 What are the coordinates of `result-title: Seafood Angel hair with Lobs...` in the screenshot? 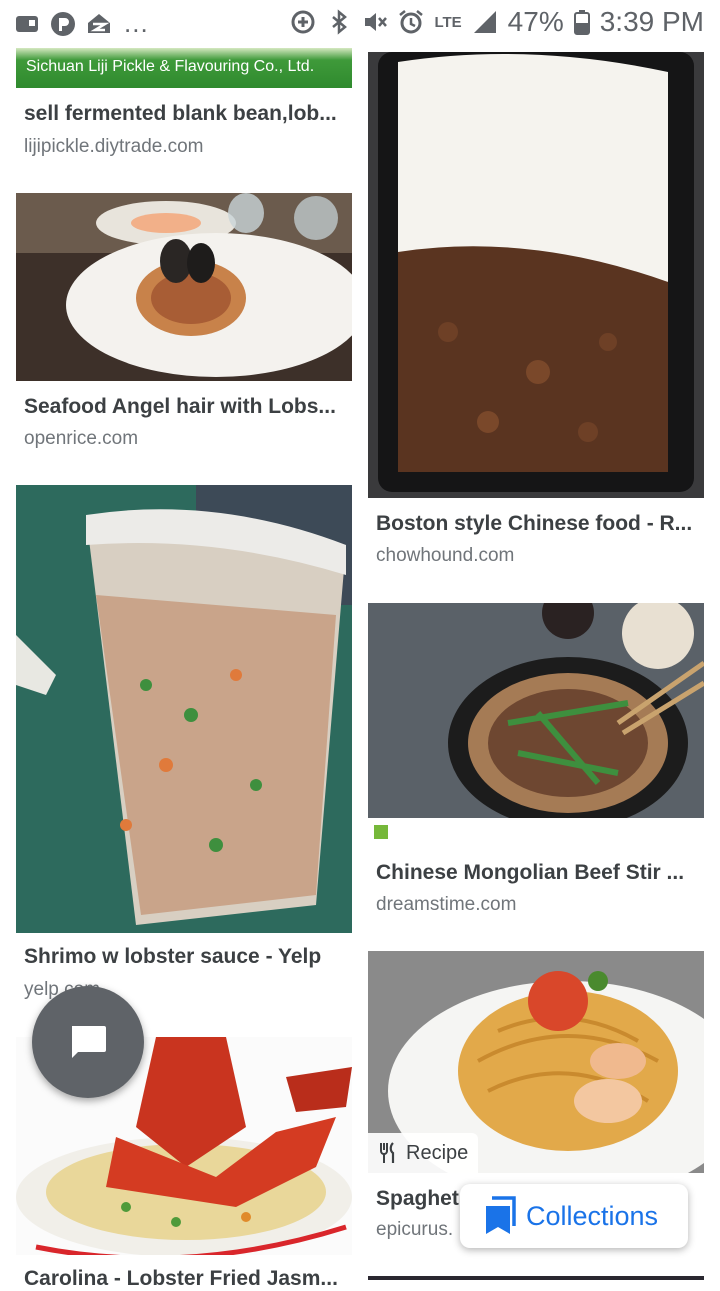 It's located at (184, 407).